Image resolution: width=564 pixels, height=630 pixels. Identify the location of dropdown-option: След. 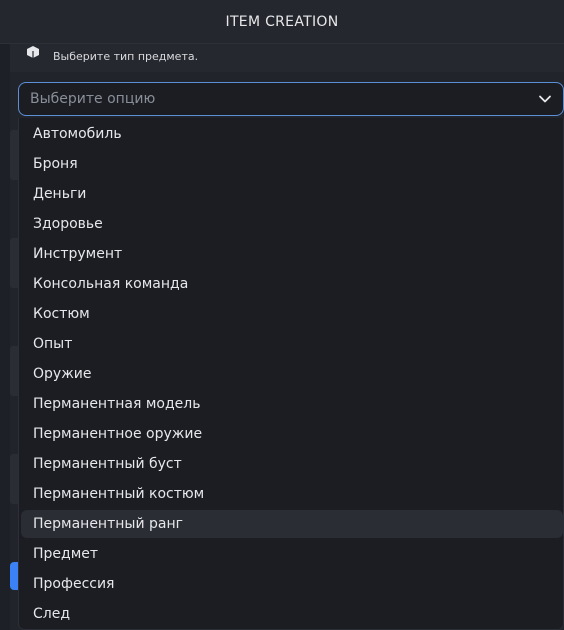
(292, 614).